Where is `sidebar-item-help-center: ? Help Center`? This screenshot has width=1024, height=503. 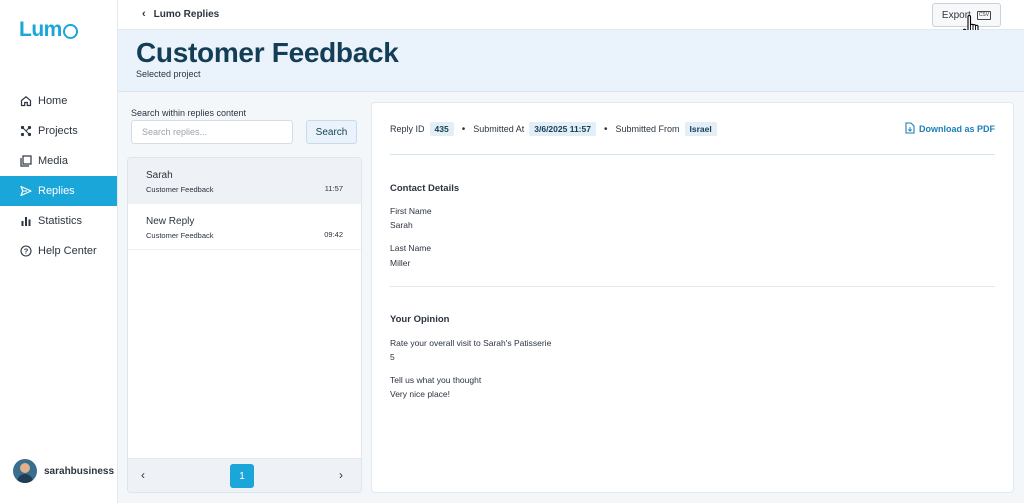
sidebar-item-help-center: ? Help Center is located at coordinates (58, 251).